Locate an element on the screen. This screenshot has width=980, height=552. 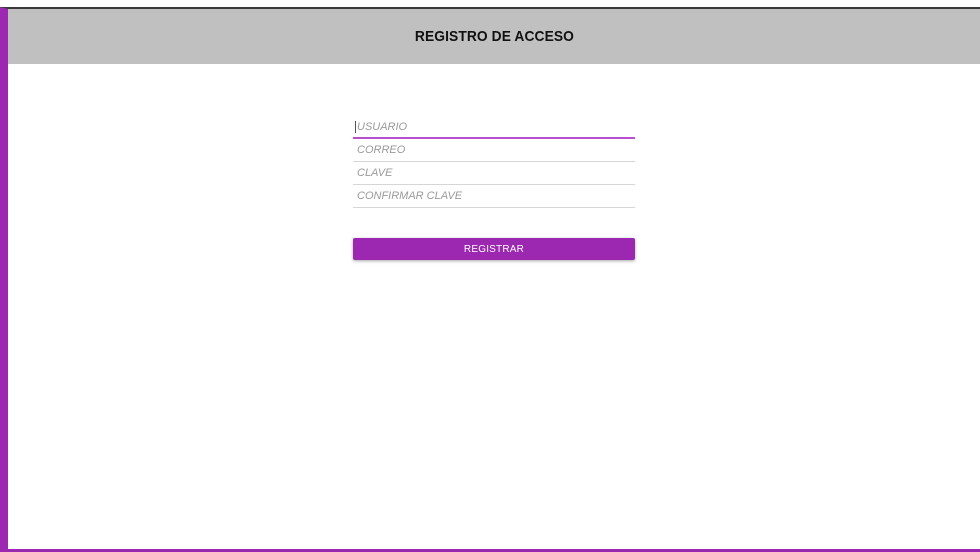
confirm-password-input is located at coordinates (494, 196).